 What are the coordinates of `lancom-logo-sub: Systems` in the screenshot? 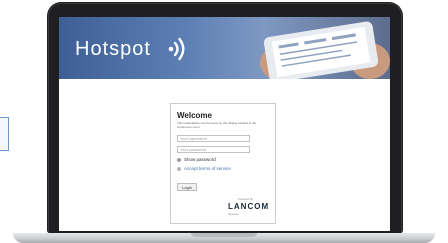 It's located at (233, 214).